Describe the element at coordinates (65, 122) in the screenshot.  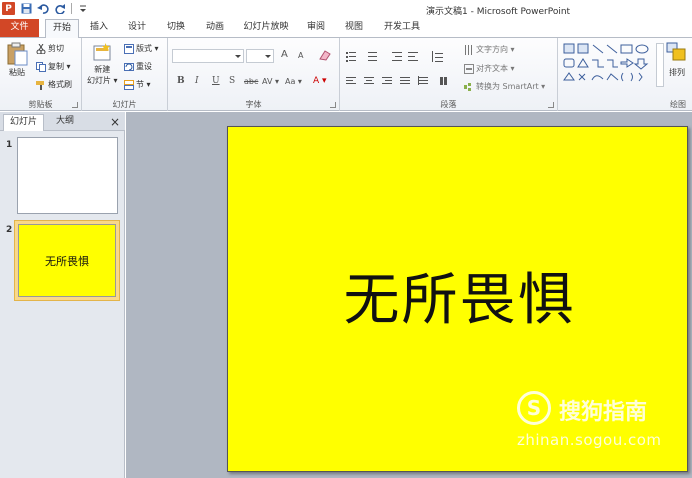
I see `tab-outline-pane: 大纲` at that location.